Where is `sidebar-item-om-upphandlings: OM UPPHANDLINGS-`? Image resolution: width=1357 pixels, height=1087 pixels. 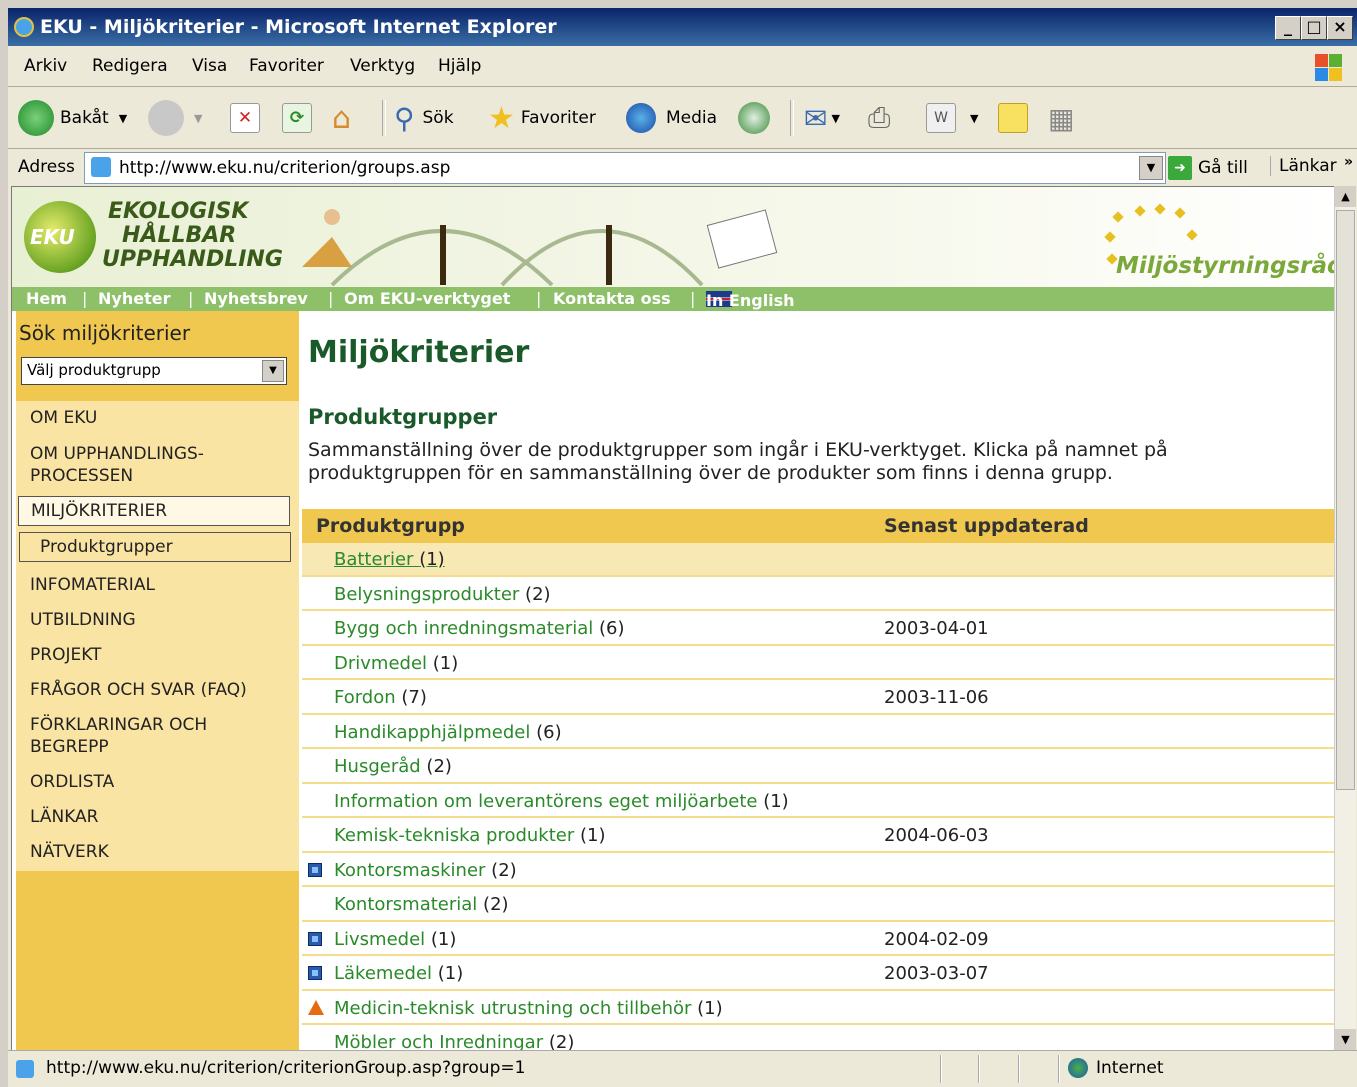 sidebar-item-om-upphandlings: OM UPPHANDLINGS- is located at coordinates (117, 454).